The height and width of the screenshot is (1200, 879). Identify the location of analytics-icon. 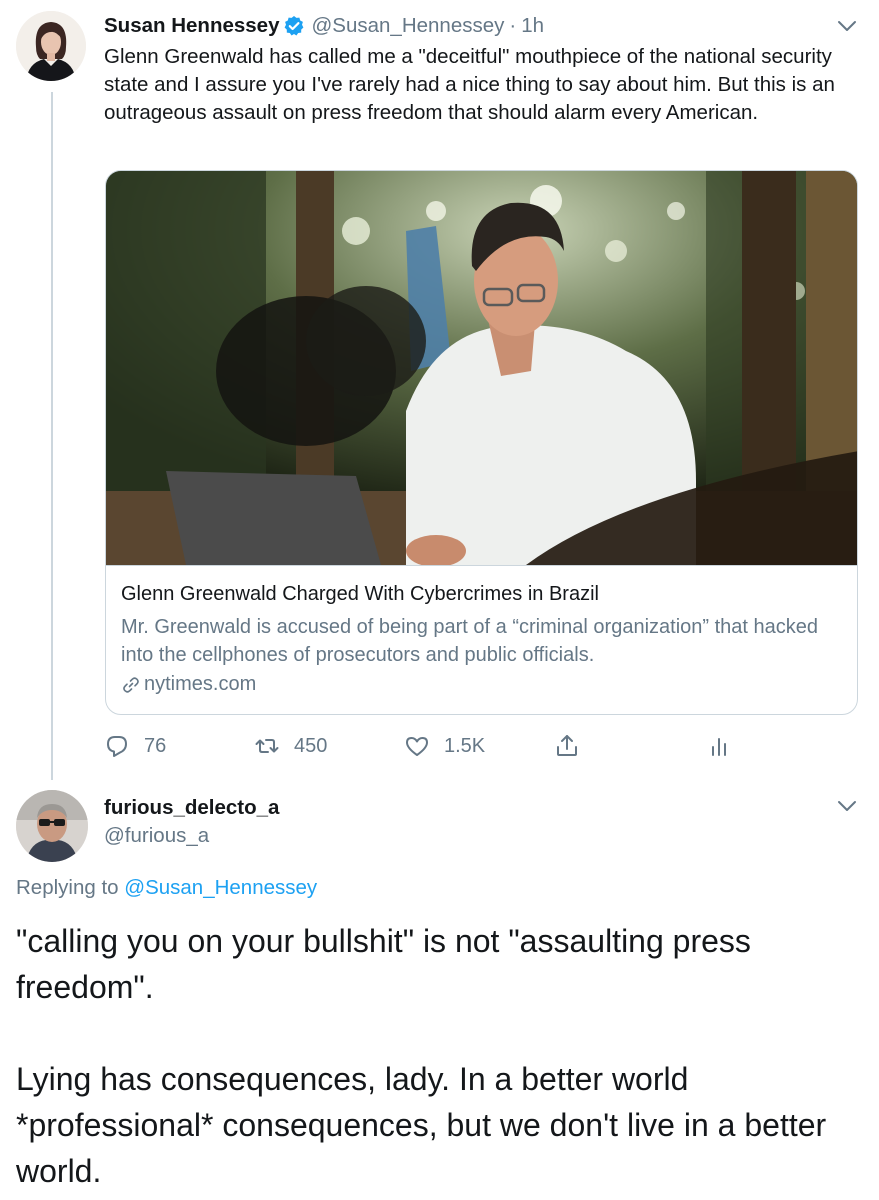
(719, 747).